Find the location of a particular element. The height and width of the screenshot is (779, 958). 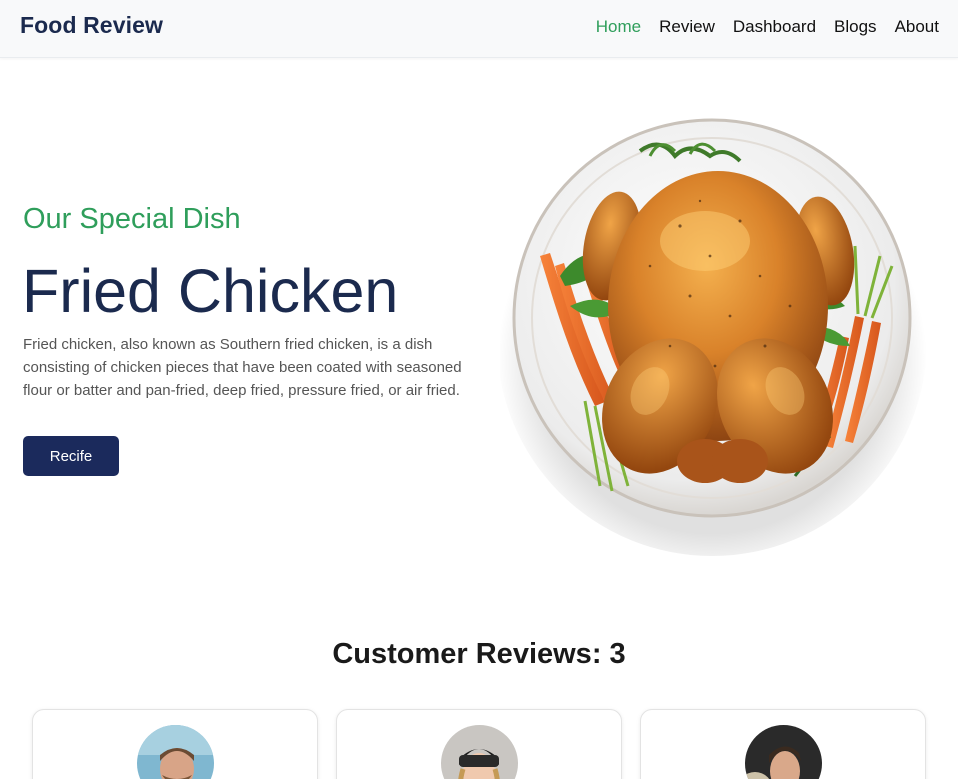

bearded-man-avatar is located at coordinates (175, 752).